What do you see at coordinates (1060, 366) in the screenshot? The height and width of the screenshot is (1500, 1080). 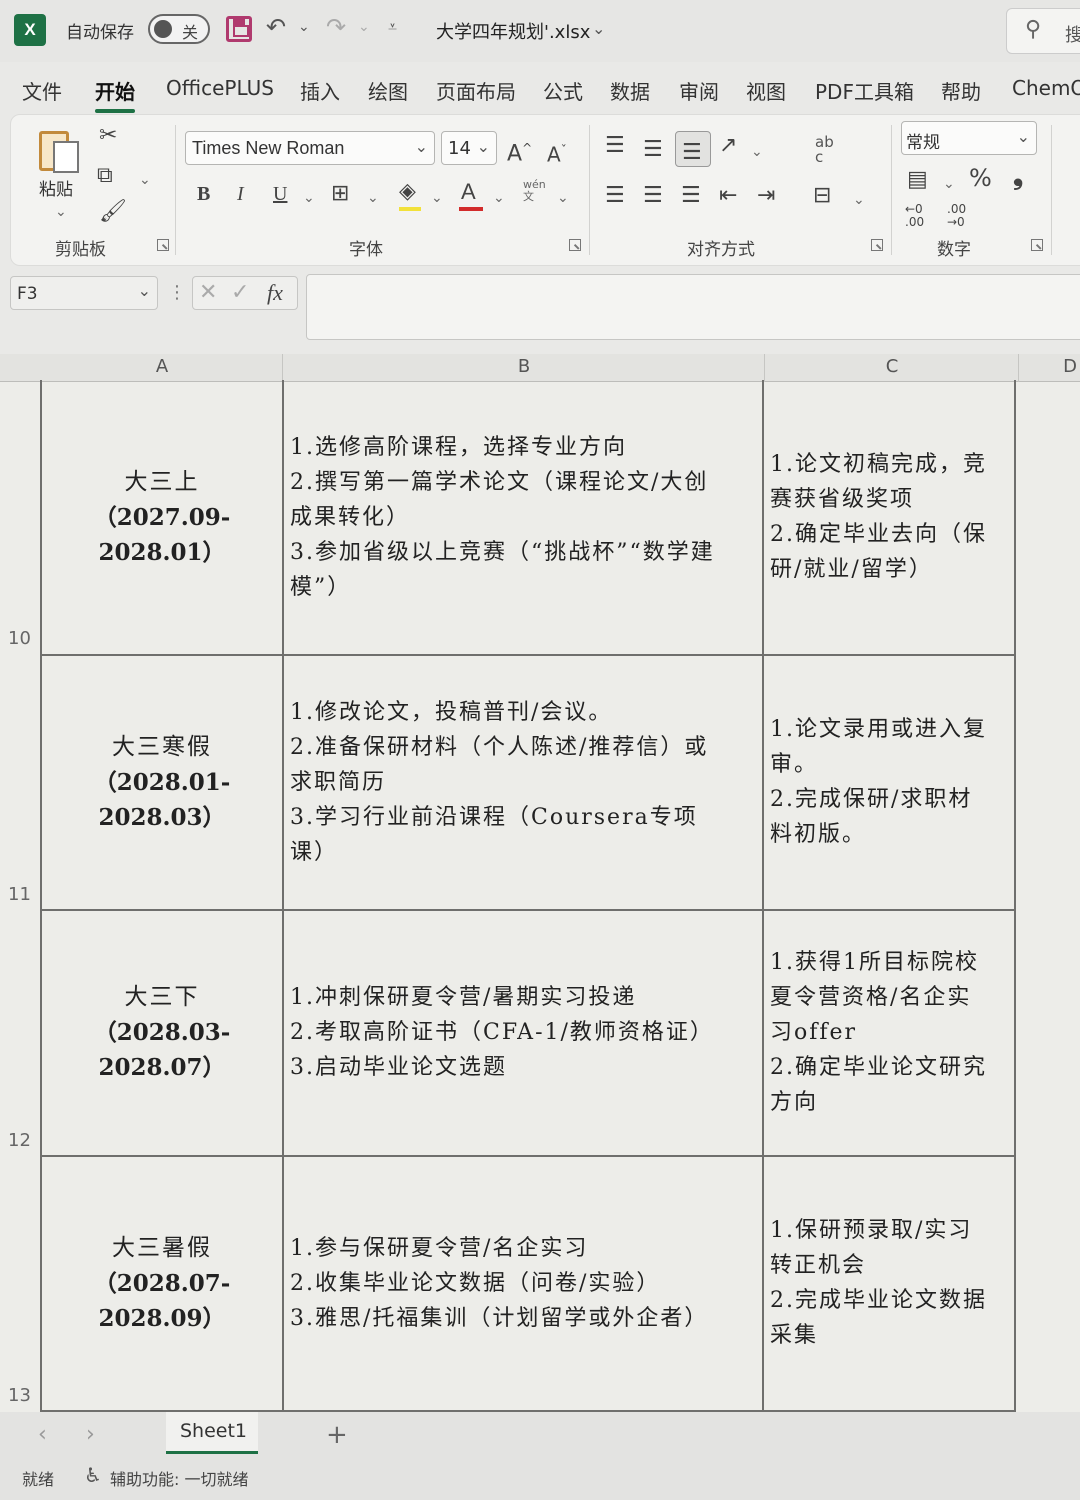 I see `column-header-d: D` at bounding box center [1060, 366].